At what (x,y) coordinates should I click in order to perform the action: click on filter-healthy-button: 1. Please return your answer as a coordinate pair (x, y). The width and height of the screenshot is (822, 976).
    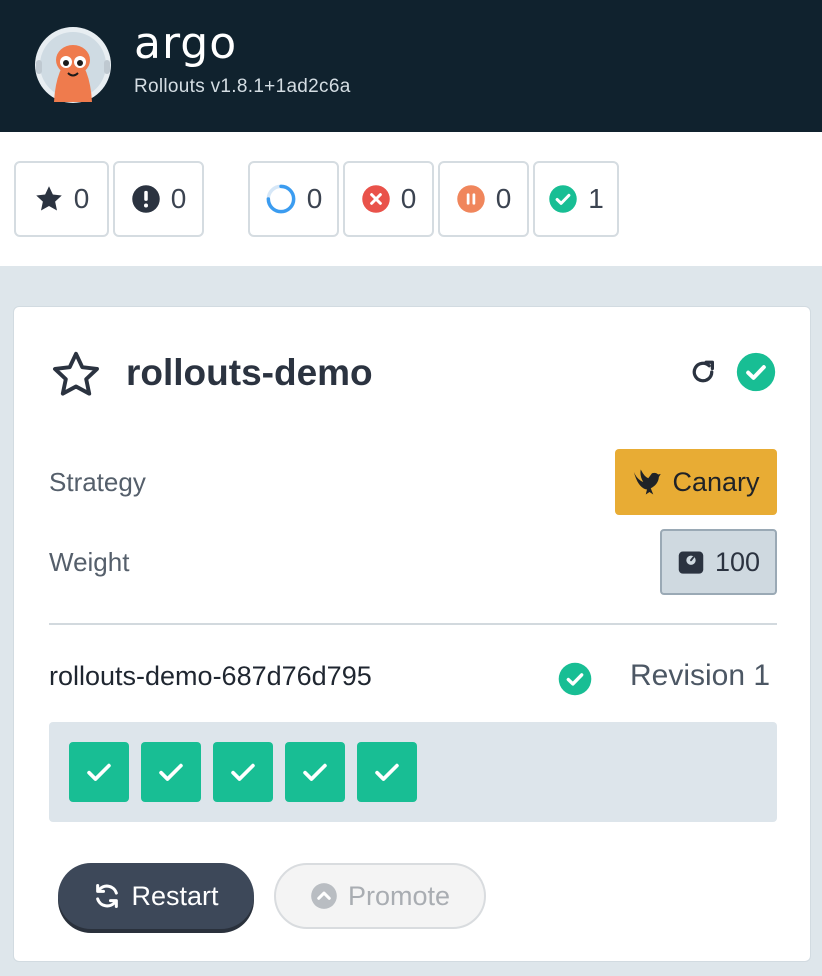
    Looking at the image, I should click on (576, 199).